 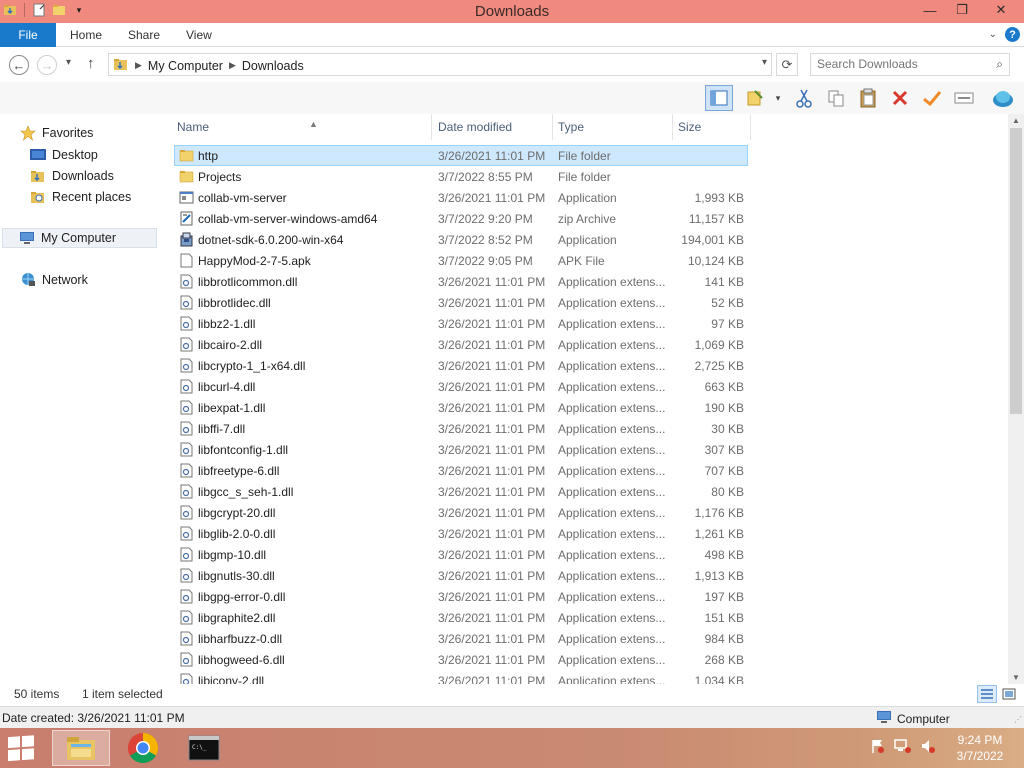 I want to click on checkmark-icon, so click(x=932, y=98).